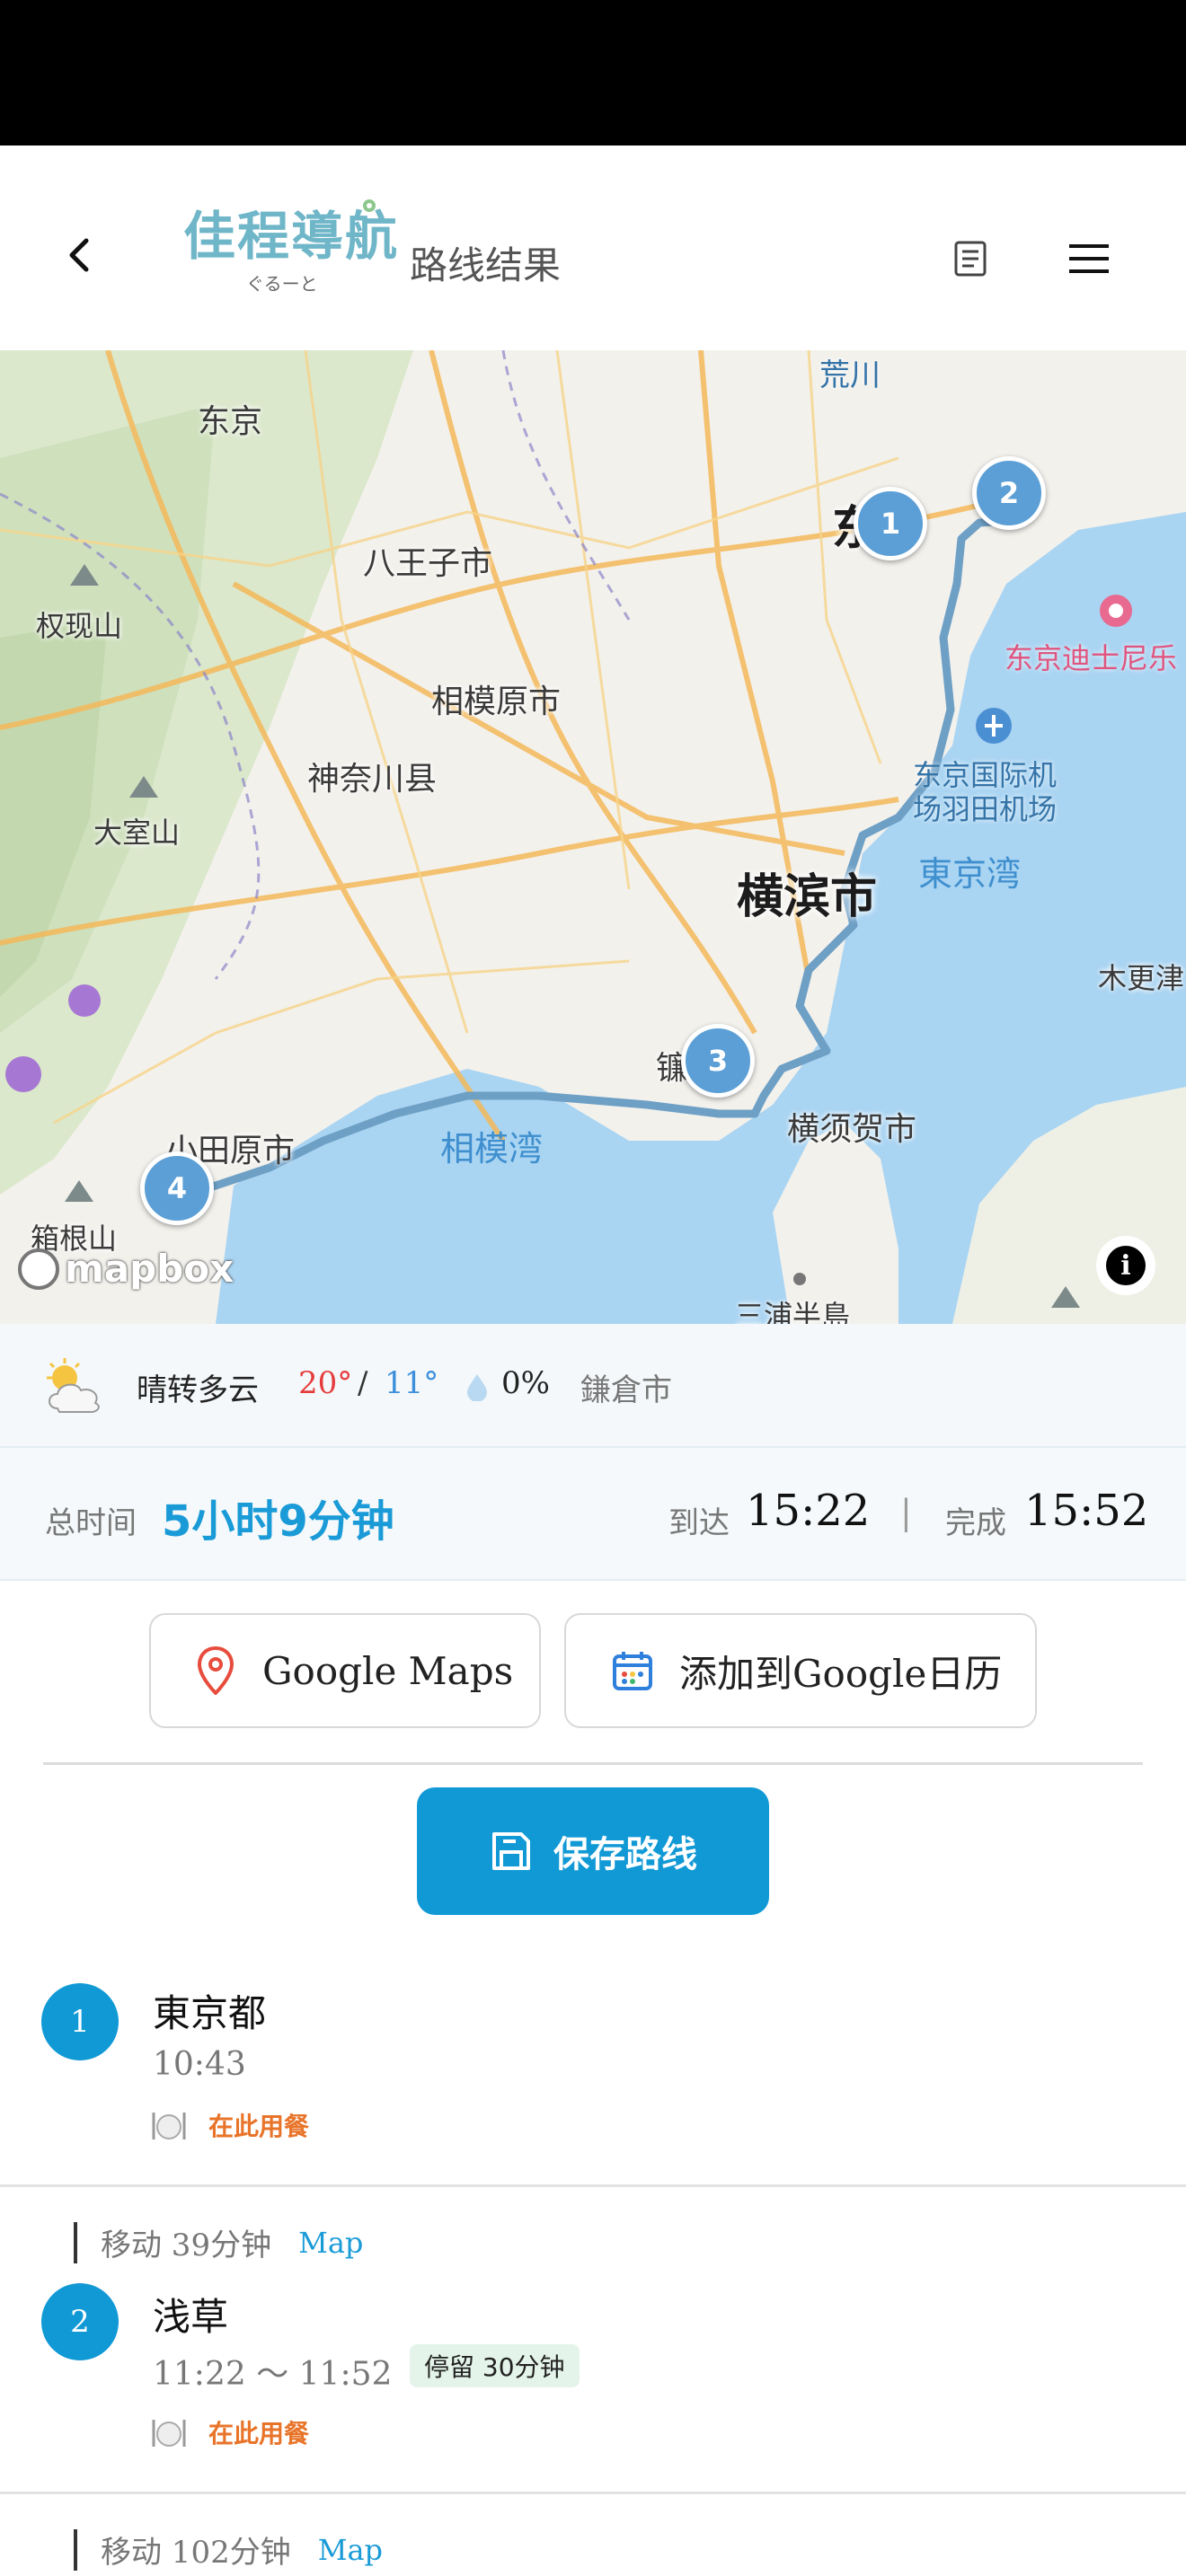 This screenshot has width=1186, height=2576. What do you see at coordinates (1091, 658) in the screenshot?
I see `map-label-disney: 东京迪士尼乐` at bounding box center [1091, 658].